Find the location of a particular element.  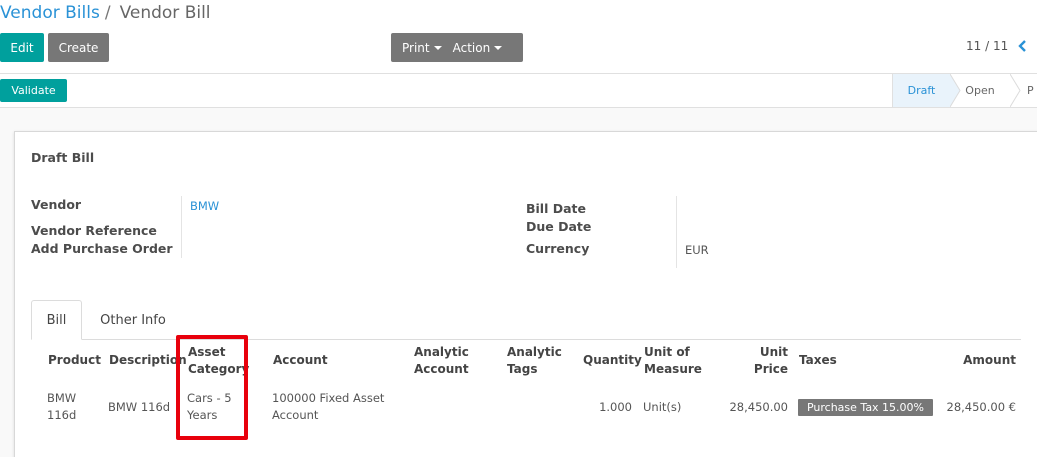

print-action-group: Print Action is located at coordinates (457, 47).